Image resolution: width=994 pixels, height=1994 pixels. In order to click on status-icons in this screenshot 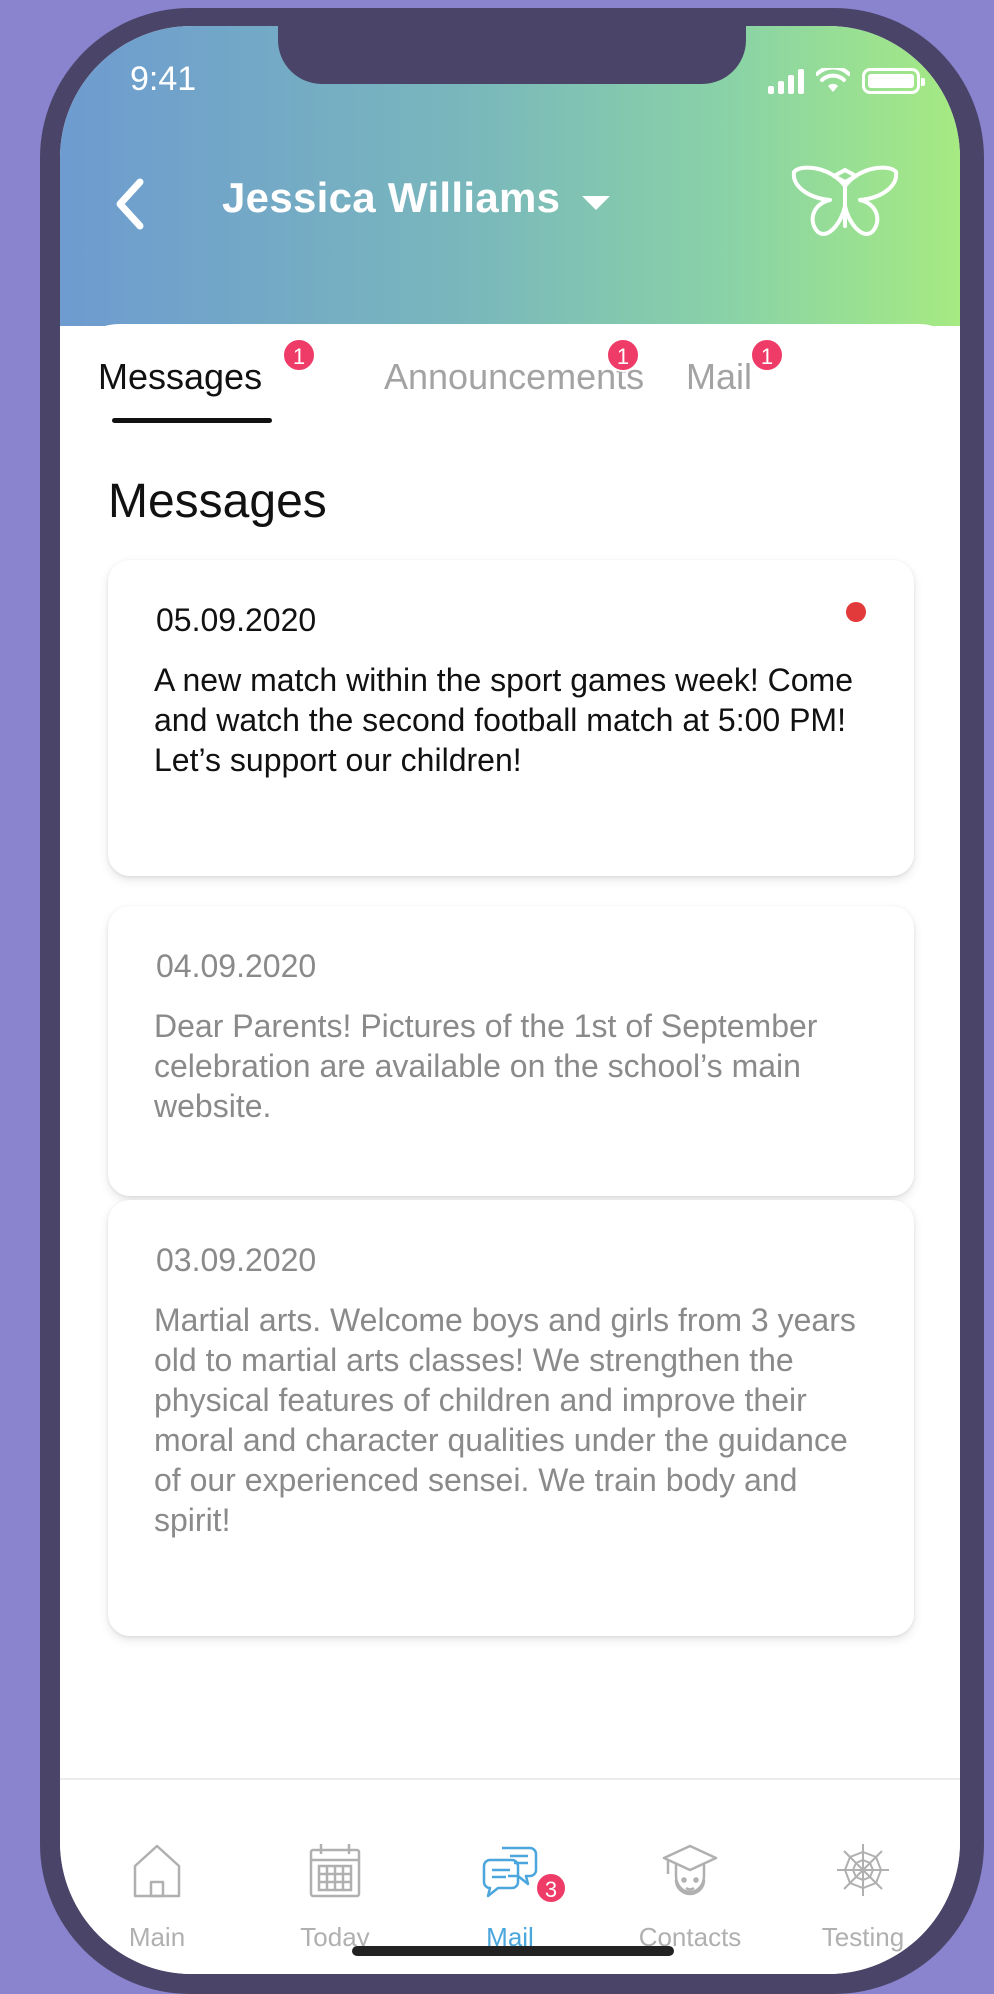, I will do `click(846, 81)`.